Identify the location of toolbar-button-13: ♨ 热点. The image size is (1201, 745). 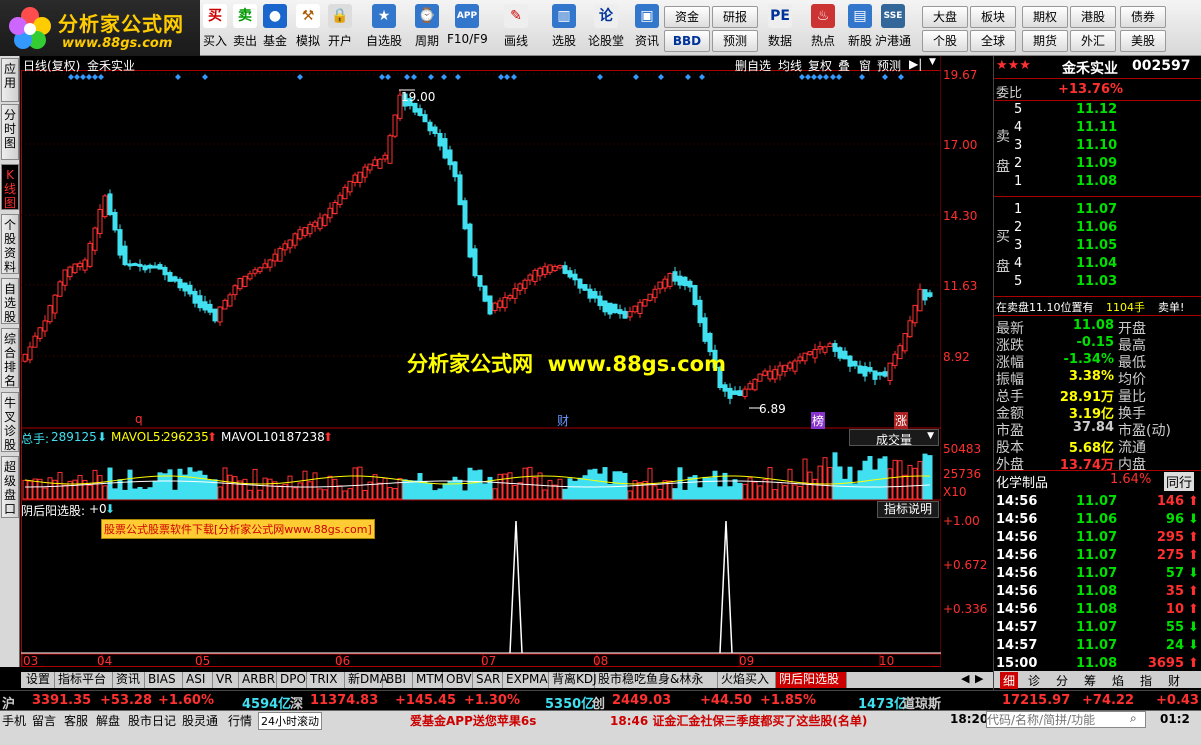
(823, 28).